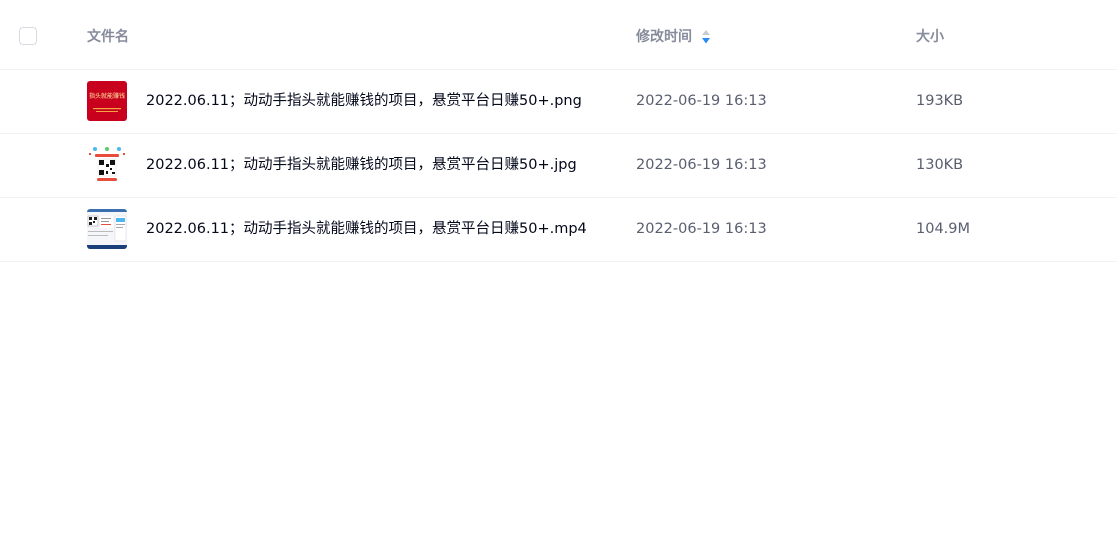  I want to click on sort-icon, so click(706, 37).